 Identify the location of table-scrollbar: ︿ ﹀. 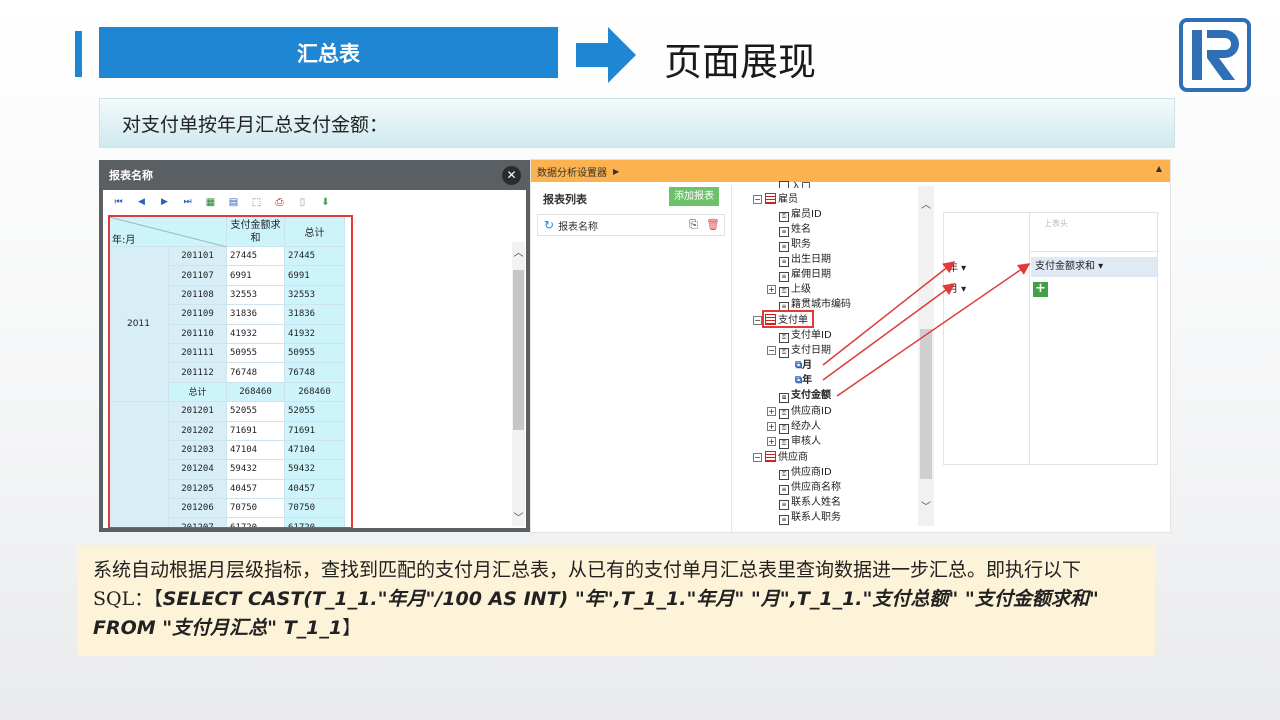
(518, 384).